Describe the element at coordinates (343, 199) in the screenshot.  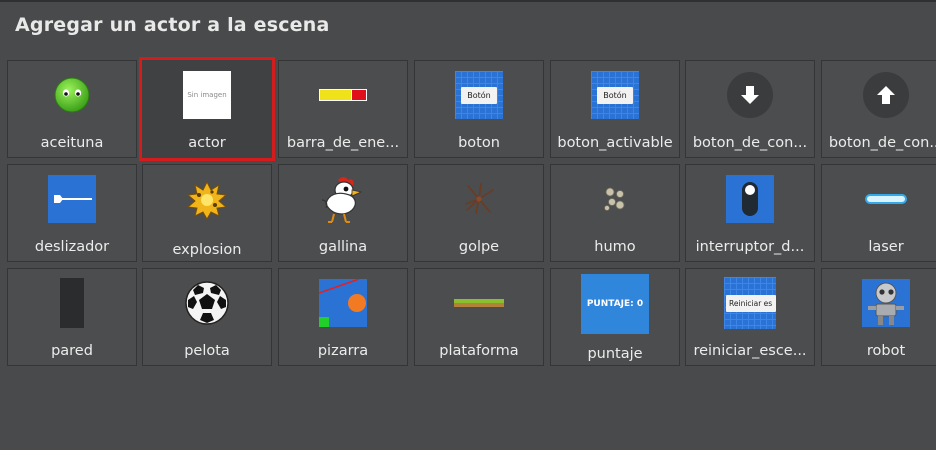
I see `chicken-icon` at that location.